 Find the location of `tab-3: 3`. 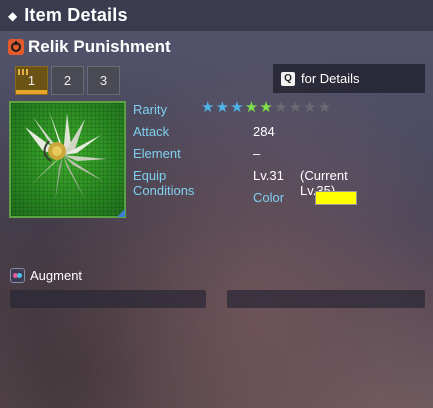

tab-3: 3 is located at coordinates (103, 80).